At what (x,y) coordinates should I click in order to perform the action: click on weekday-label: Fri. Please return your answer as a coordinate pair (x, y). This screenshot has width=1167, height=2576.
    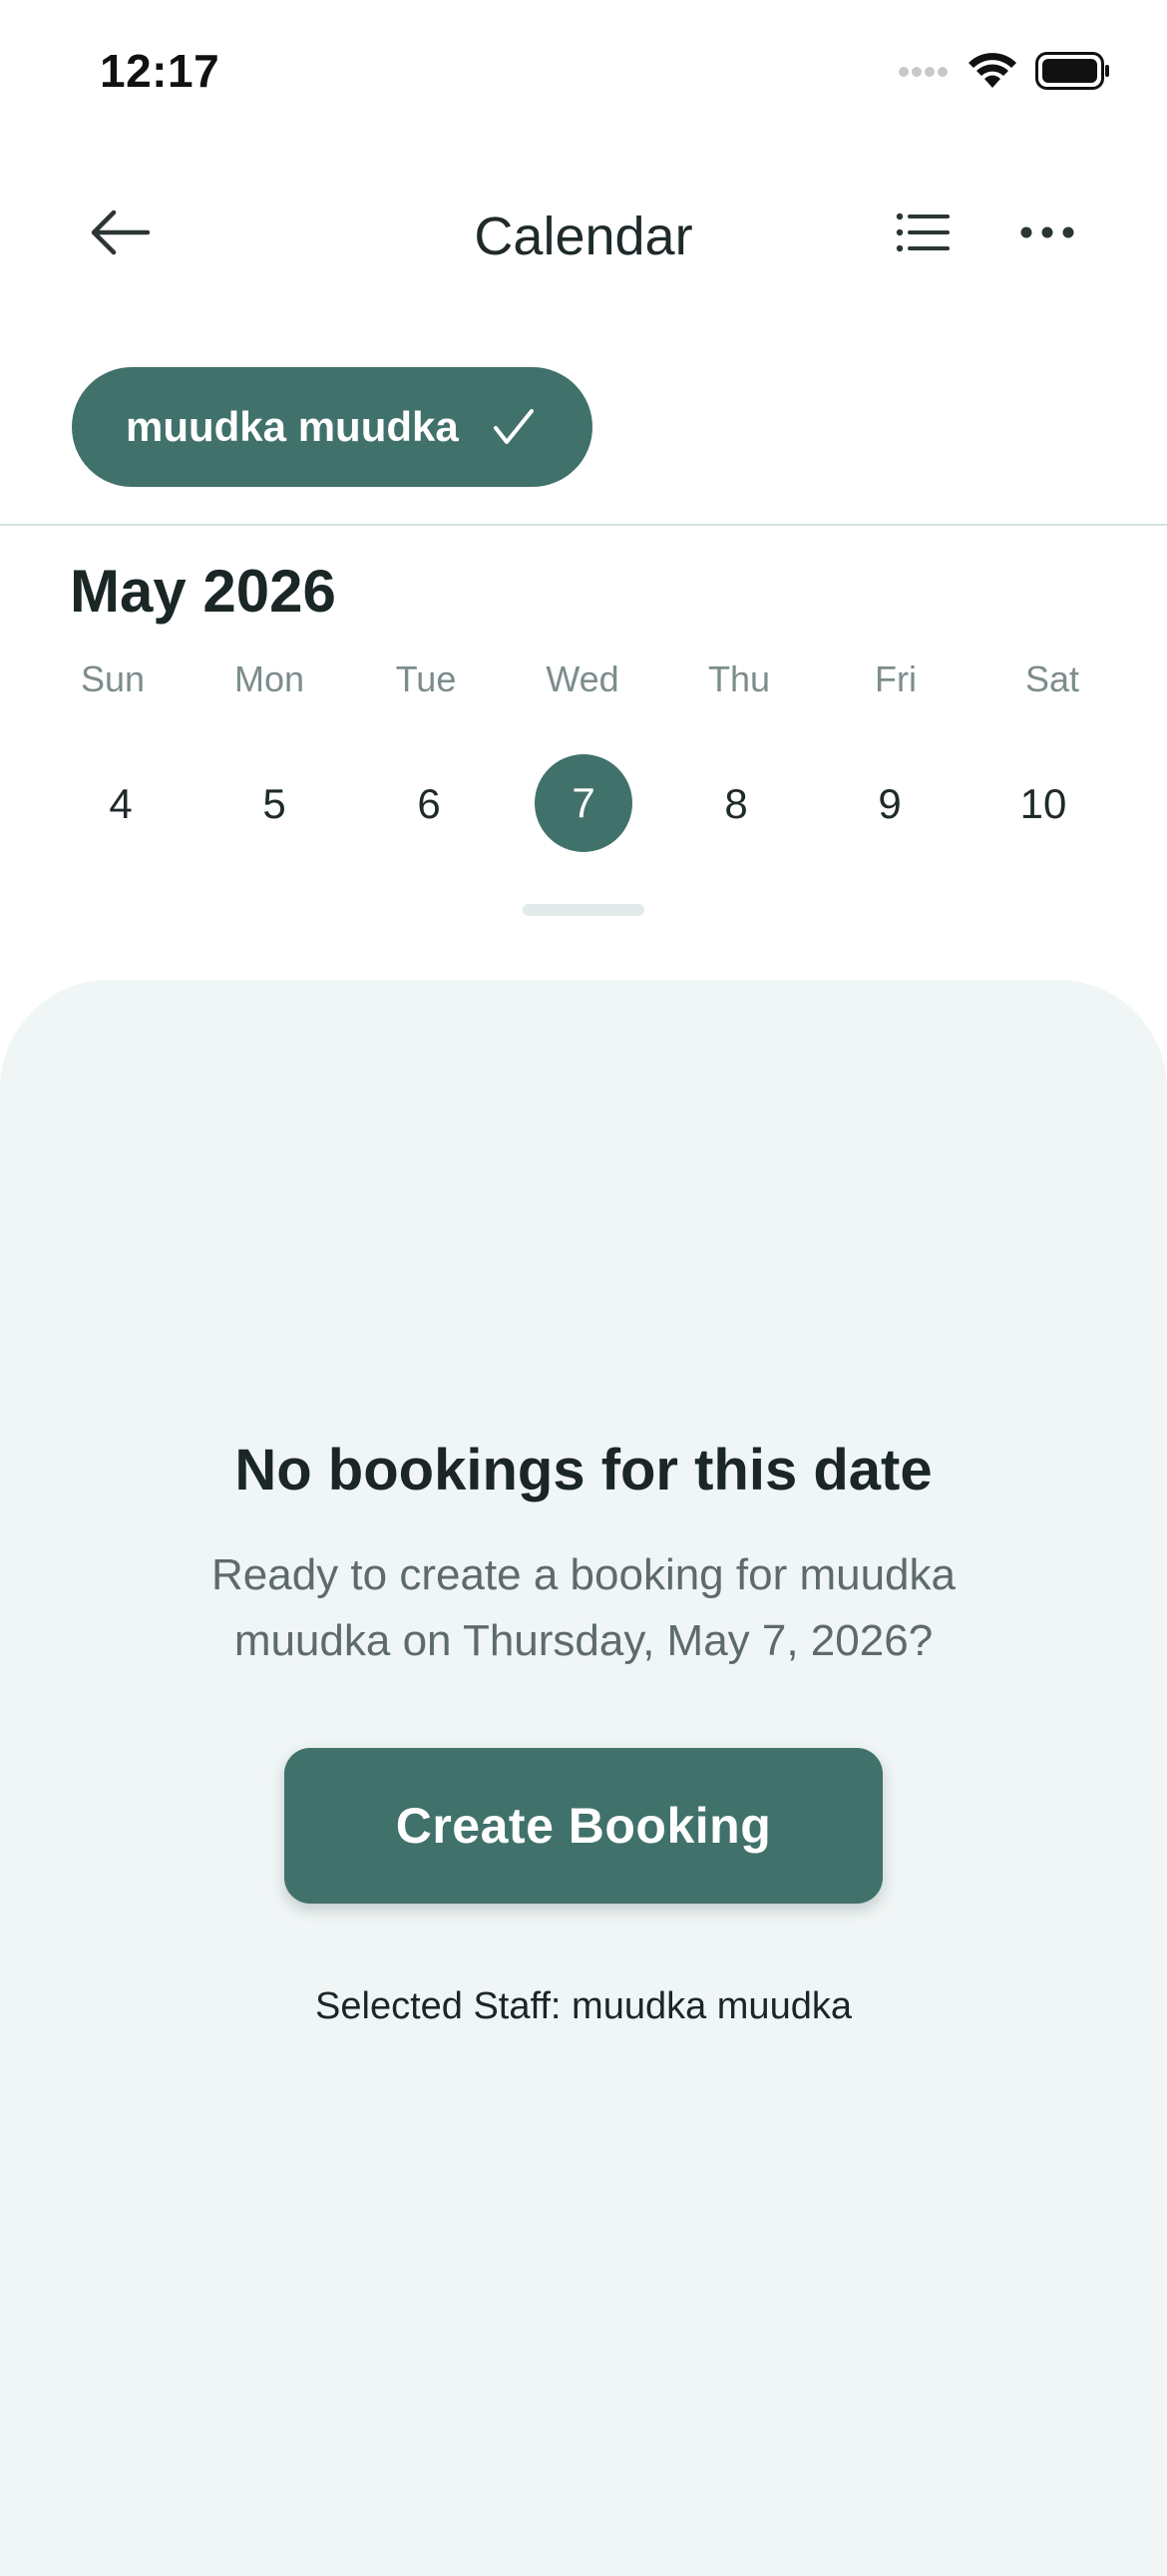
    Looking at the image, I should click on (896, 678).